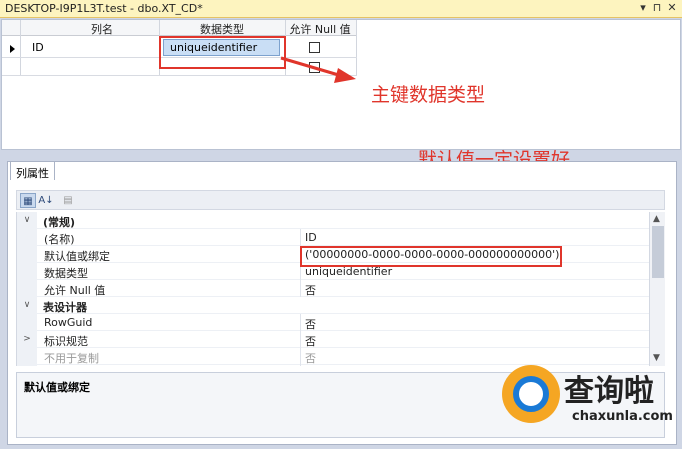  Describe the element at coordinates (622, 416) in the screenshot. I see `watermark-url: chaxunla.com` at that location.